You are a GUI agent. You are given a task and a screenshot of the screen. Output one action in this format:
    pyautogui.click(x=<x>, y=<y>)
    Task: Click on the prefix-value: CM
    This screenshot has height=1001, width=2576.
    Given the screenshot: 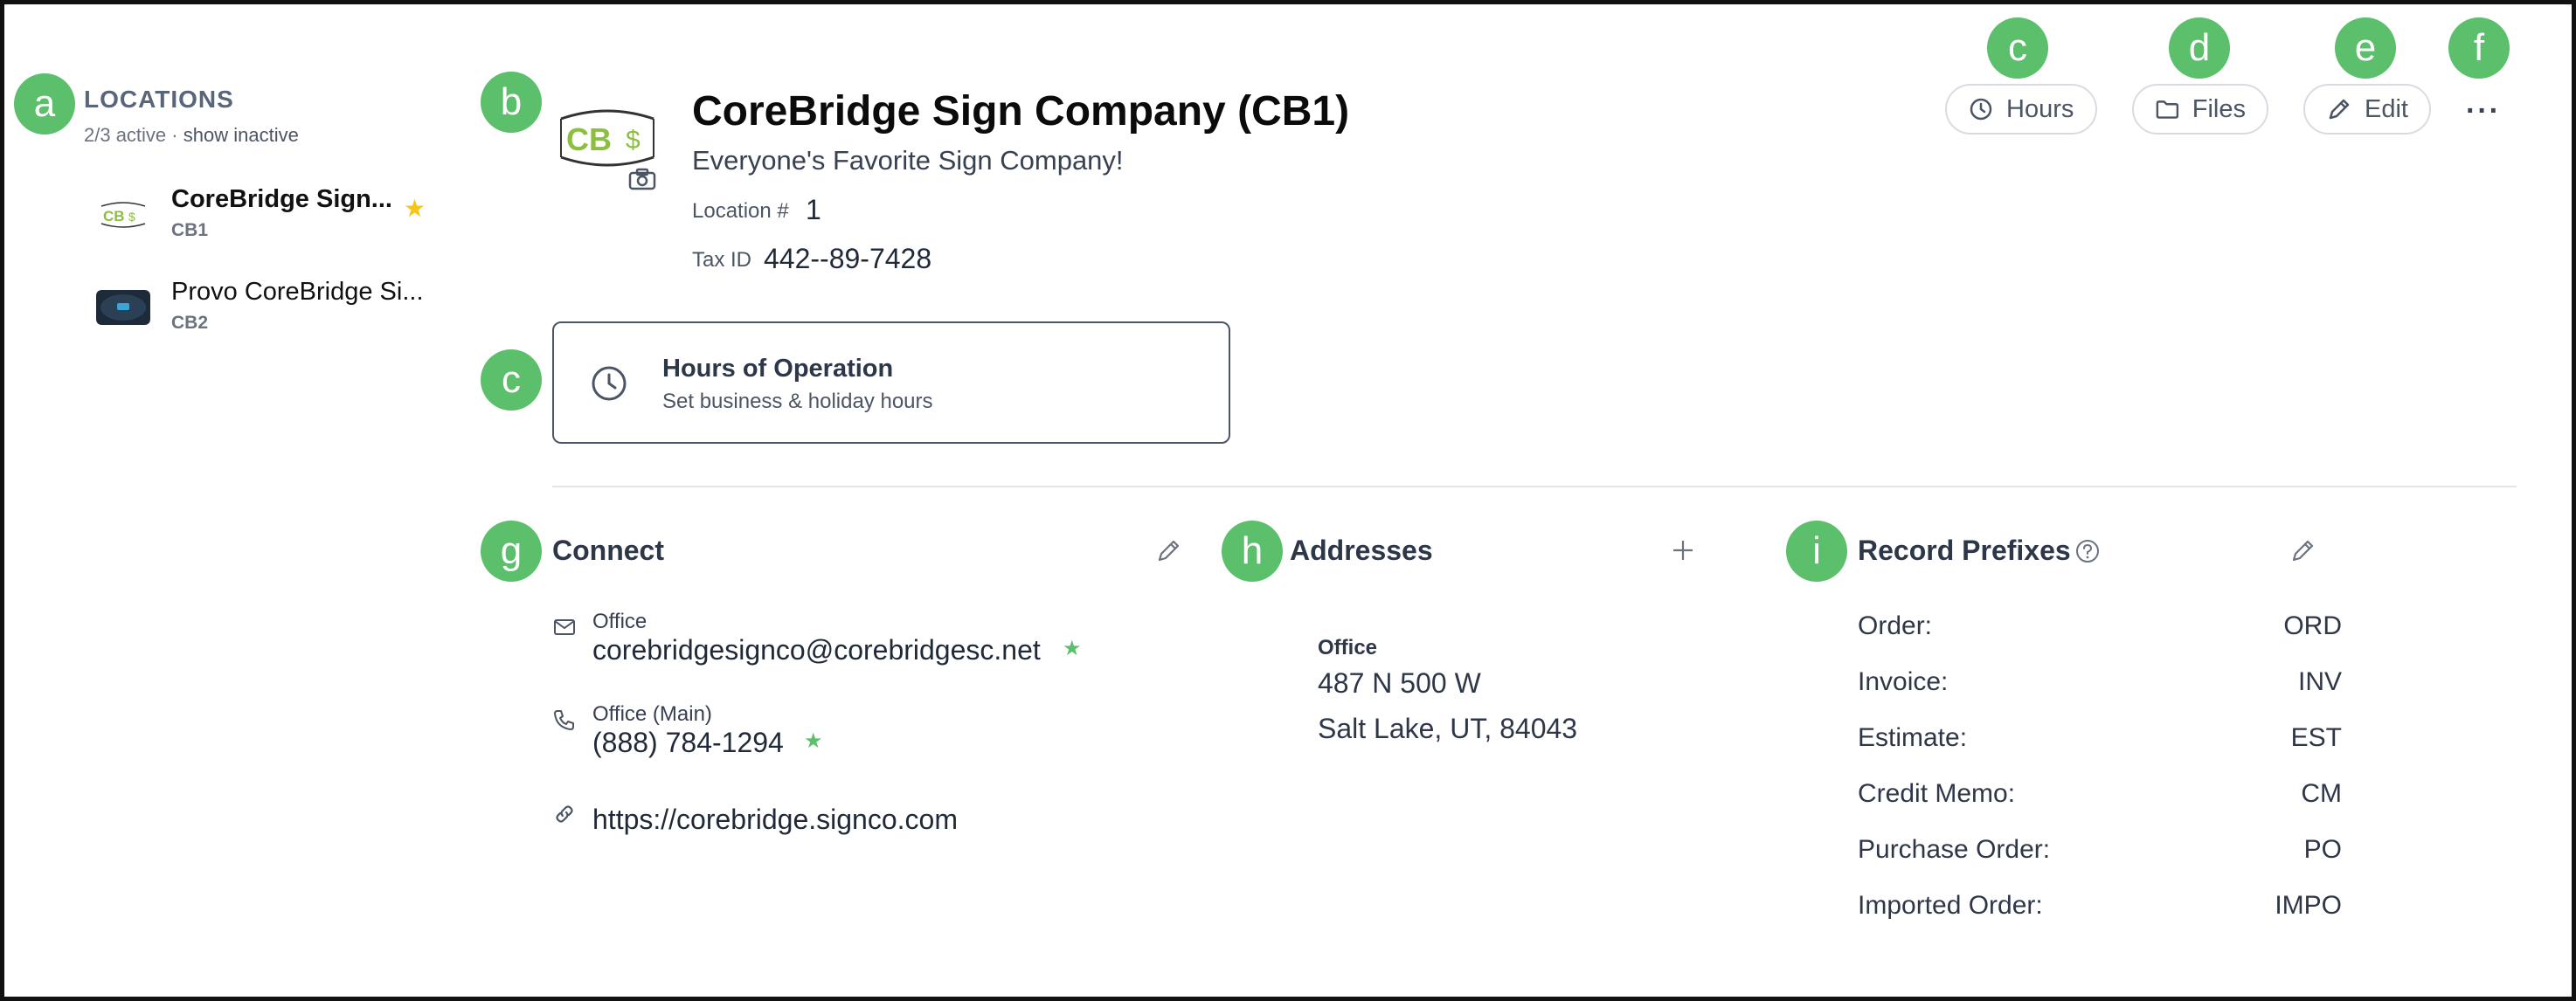 What is the action you would take?
    pyautogui.click(x=2321, y=793)
    